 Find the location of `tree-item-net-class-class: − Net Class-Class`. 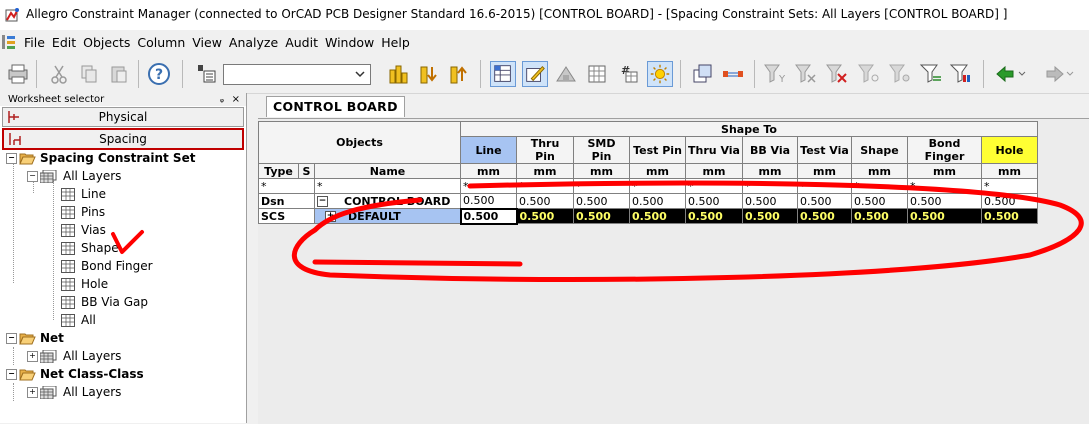

tree-item-net-class-class: − Net Class-Class is located at coordinates (75, 374).